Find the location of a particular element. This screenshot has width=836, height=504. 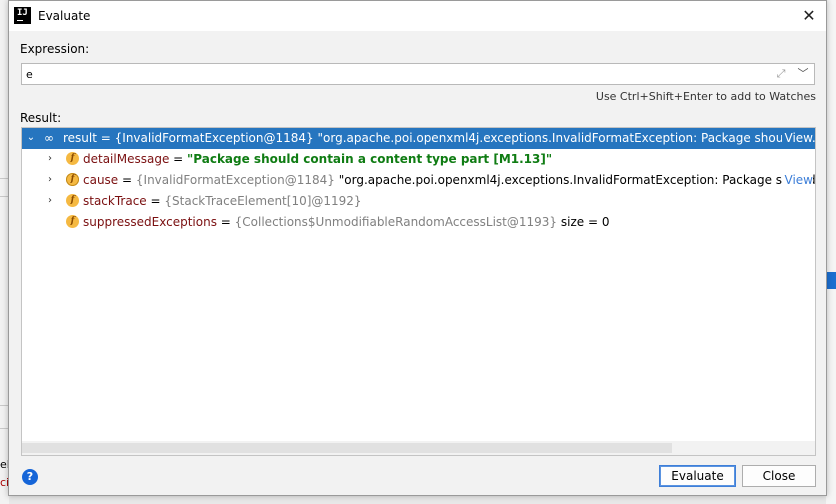

expression-field: ⤢ ﹀ is located at coordinates (418, 74).